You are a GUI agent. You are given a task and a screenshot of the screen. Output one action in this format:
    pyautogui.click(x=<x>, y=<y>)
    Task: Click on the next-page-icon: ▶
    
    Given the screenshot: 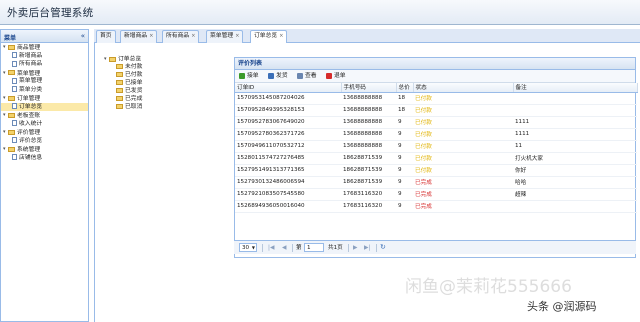 What is the action you would take?
    pyautogui.click(x=355, y=248)
    